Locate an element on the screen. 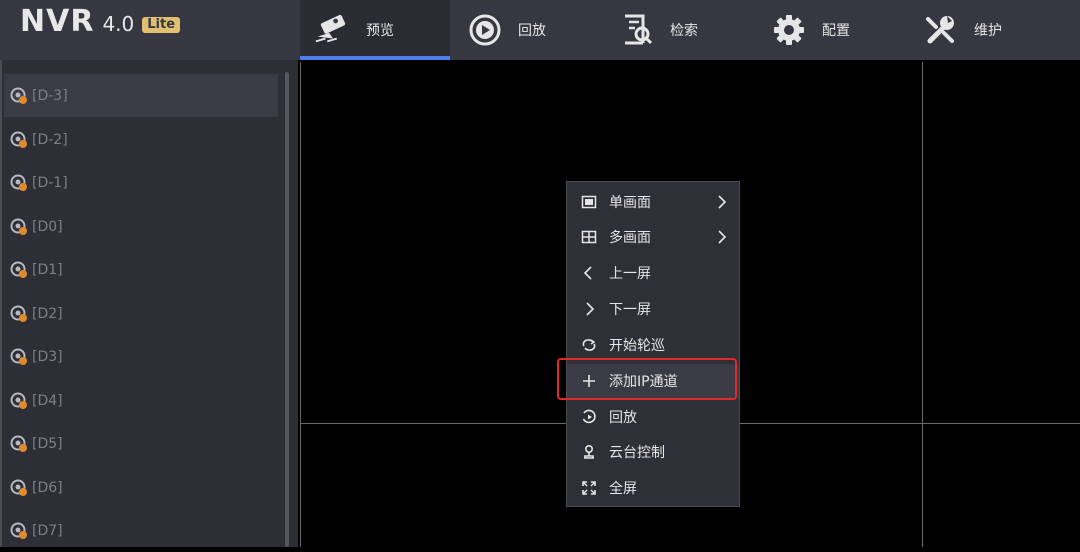 This screenshot has width=1080, height=552. gear-icon is located at coordinates (789, 30).